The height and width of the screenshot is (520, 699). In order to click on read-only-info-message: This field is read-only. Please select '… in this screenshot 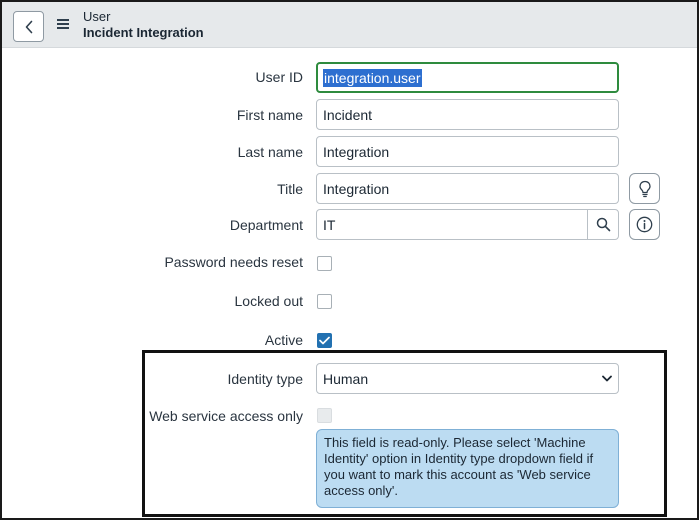, I will do `click(467, 468)`.